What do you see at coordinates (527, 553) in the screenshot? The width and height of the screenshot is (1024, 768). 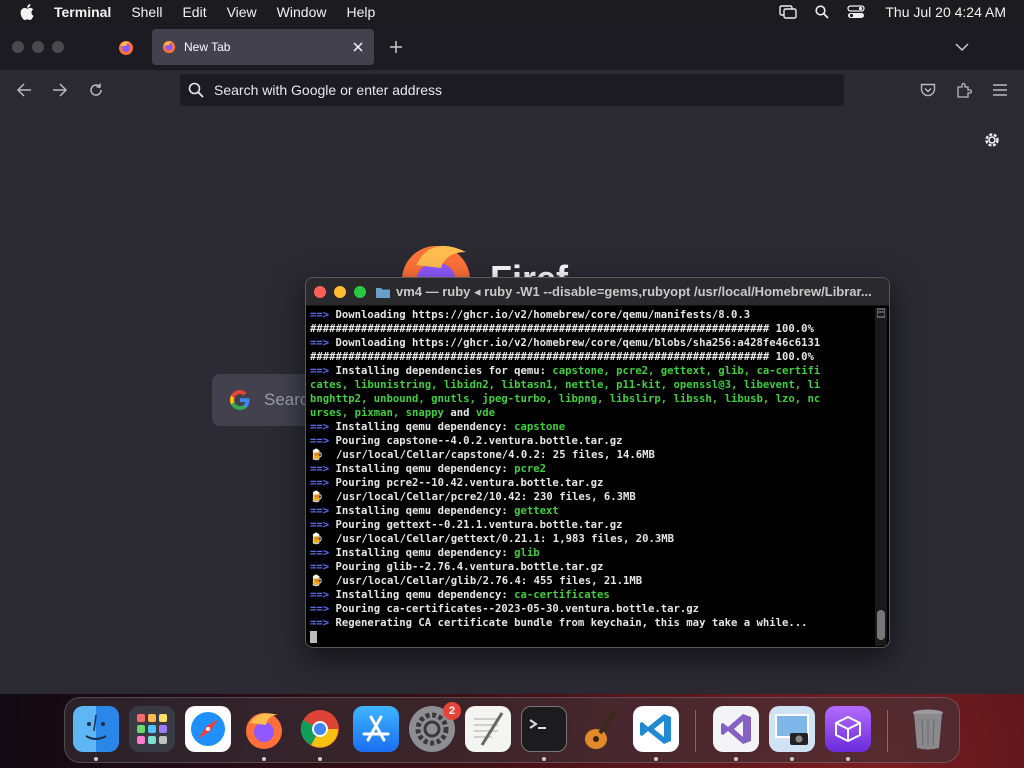 I see `package-name-text: glib` at bounding box center [527, 553].